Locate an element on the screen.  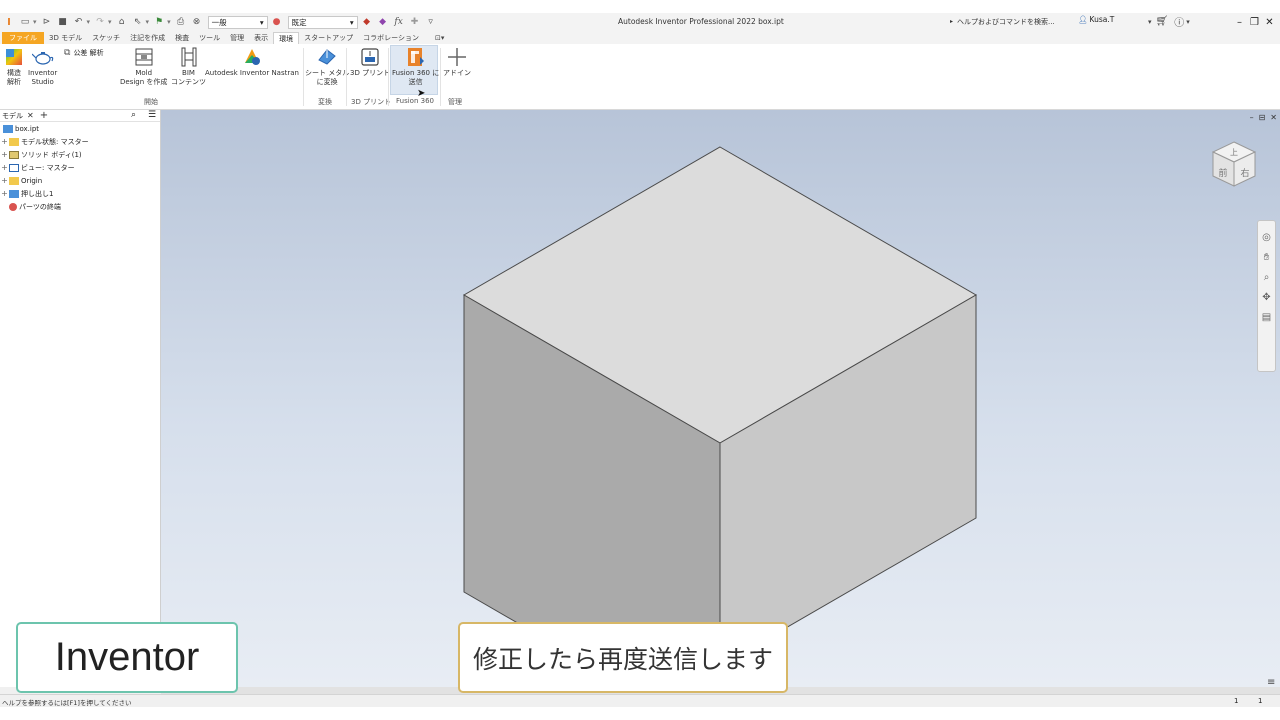
customize-icon: ▿ is located at coordinates (431, 22).